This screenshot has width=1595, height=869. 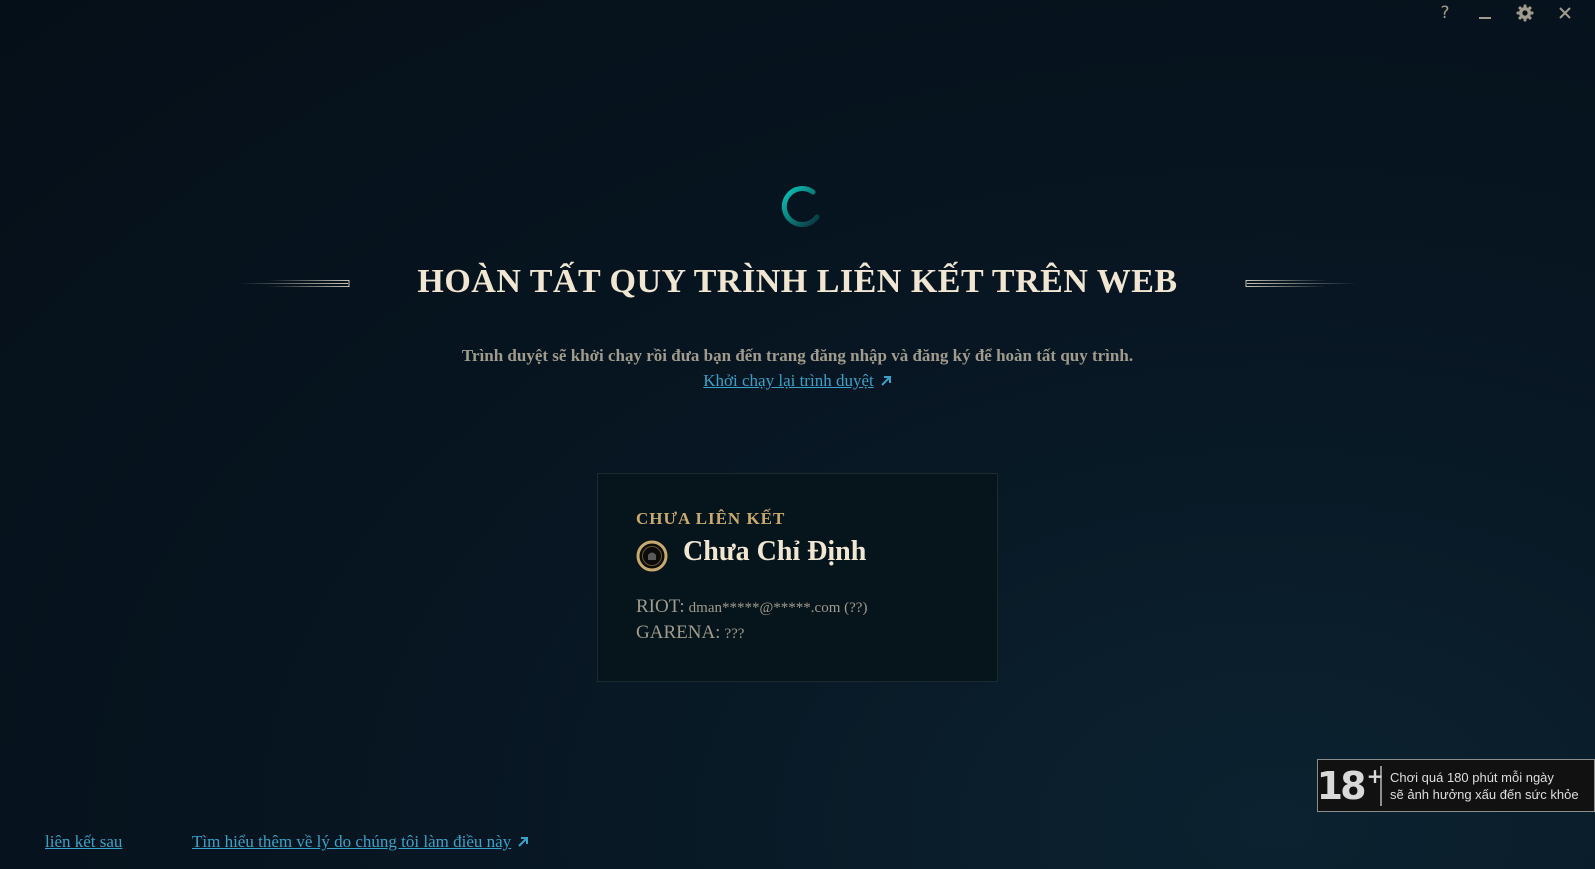 I want to click on riot-value: dman*****@*****.com (??), so click(x=778, y=608).